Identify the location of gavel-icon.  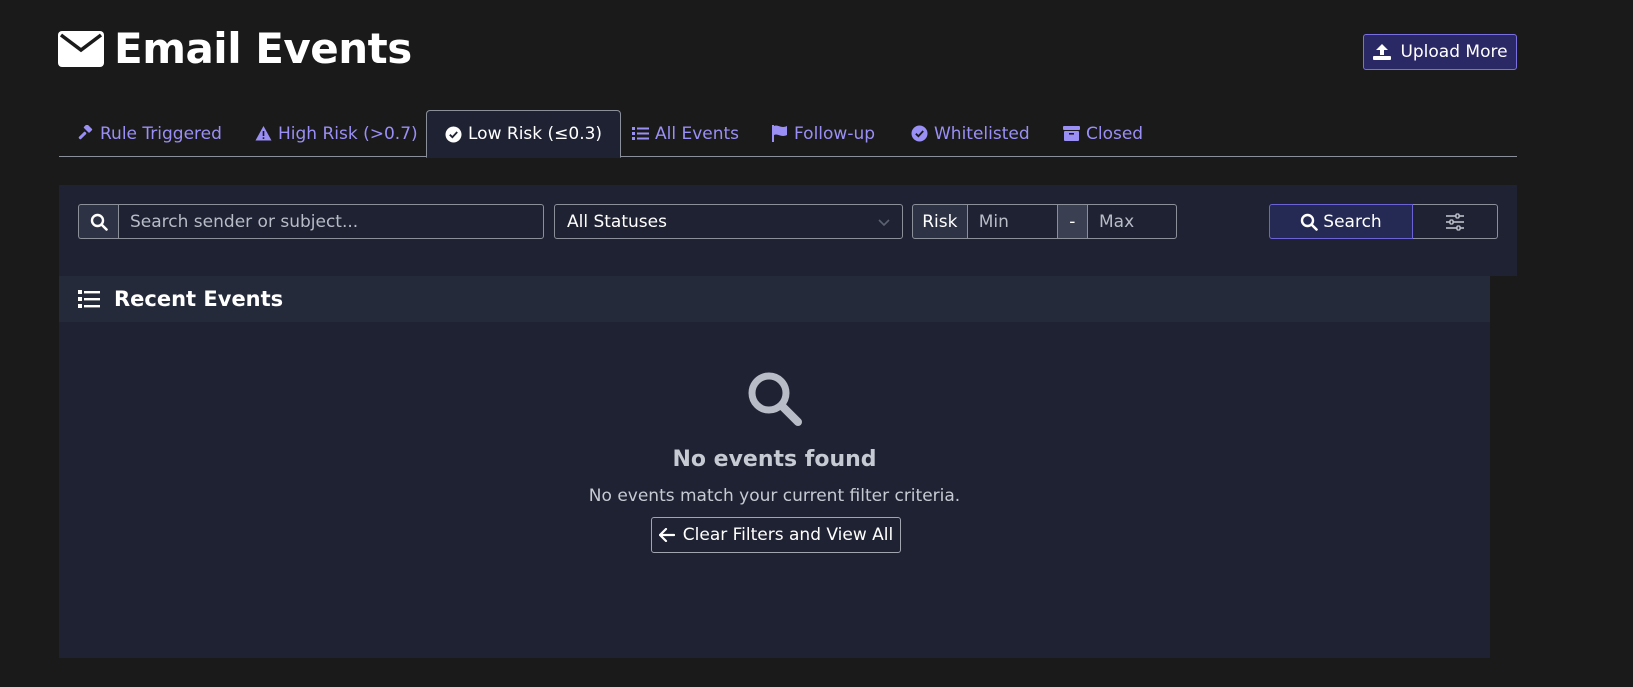
(85, 132).